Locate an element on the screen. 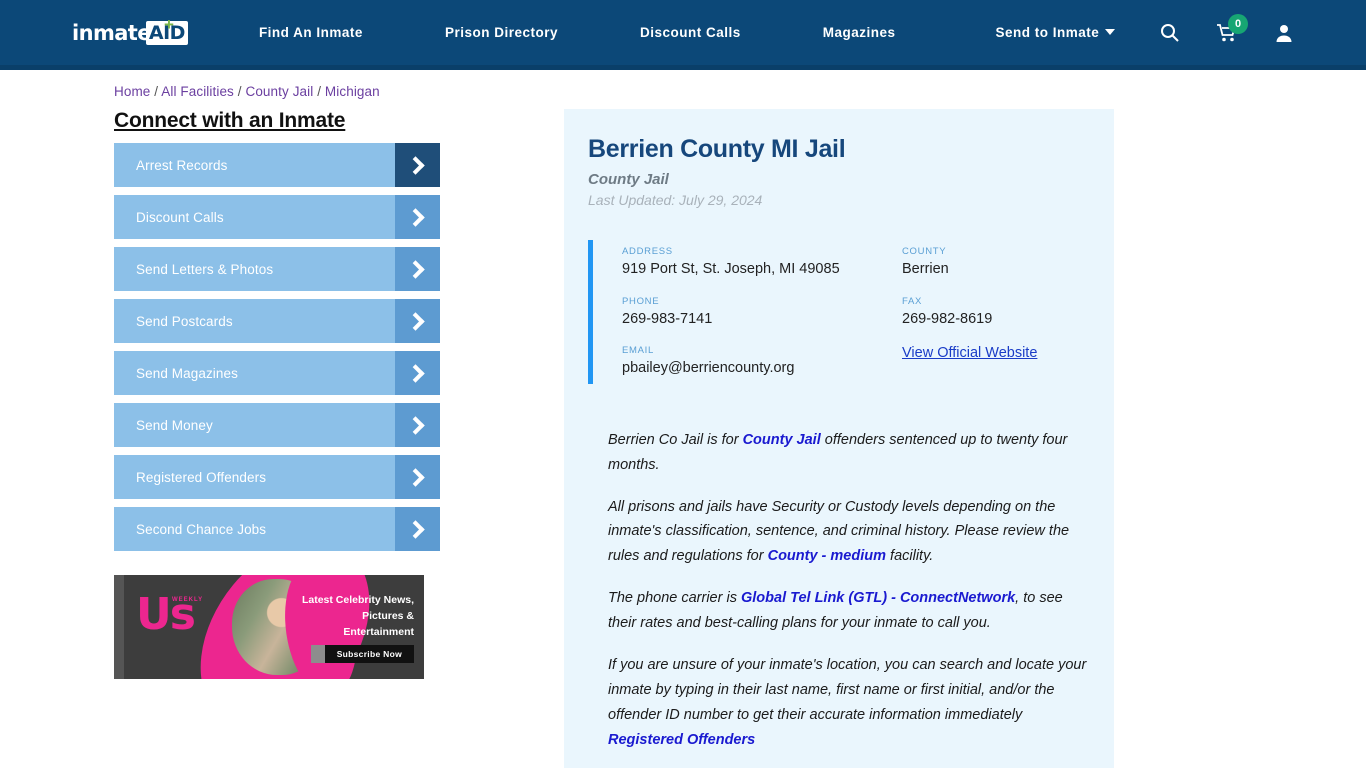 The width and height of the screenshot is (1366, 768). info-field-email: EMAIL pbailey@berriencounty.org is located at coordinates (762, 361).